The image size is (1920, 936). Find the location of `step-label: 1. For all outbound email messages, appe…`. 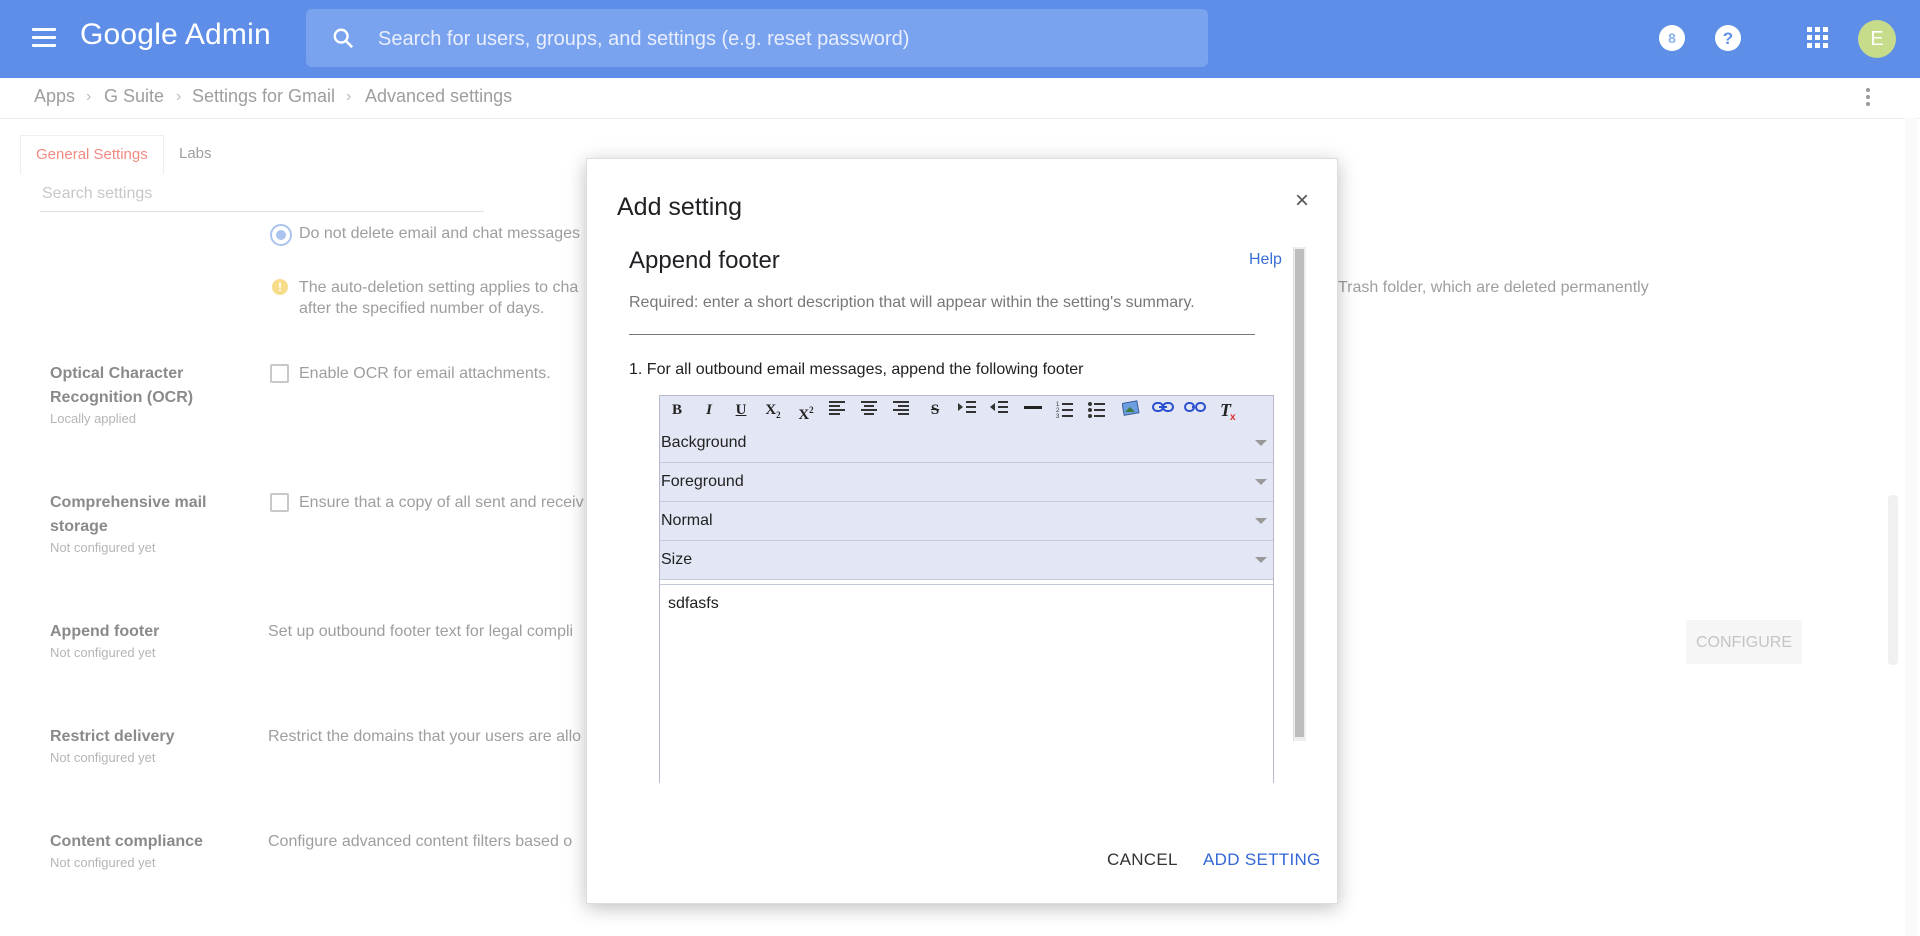

step-label: 1. For all outbound email messages, appe… is located at coordinates (856, 369).